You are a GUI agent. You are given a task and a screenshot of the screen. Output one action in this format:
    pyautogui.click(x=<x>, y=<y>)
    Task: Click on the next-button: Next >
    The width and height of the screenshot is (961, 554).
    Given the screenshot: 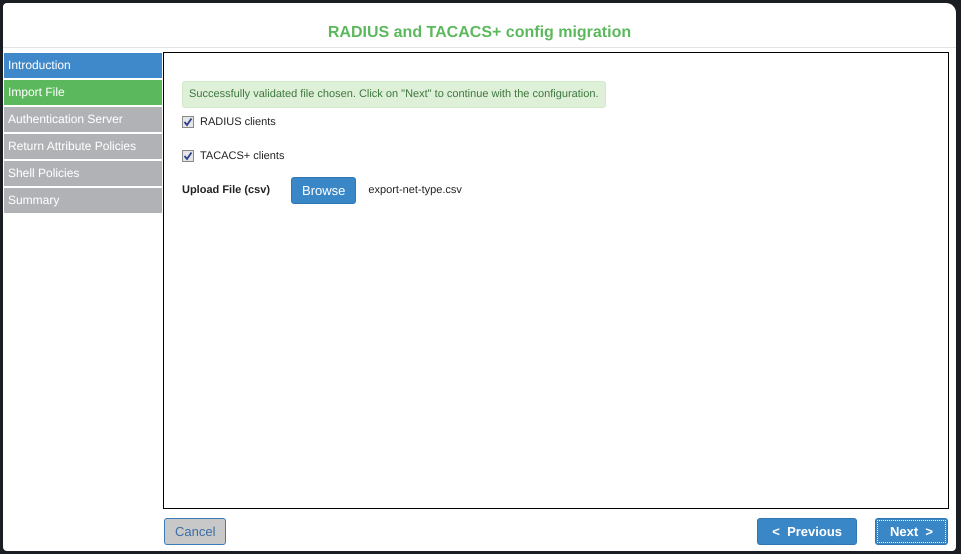 What is the action you would take?
    pyautogui.click(x=911, y=531)
    